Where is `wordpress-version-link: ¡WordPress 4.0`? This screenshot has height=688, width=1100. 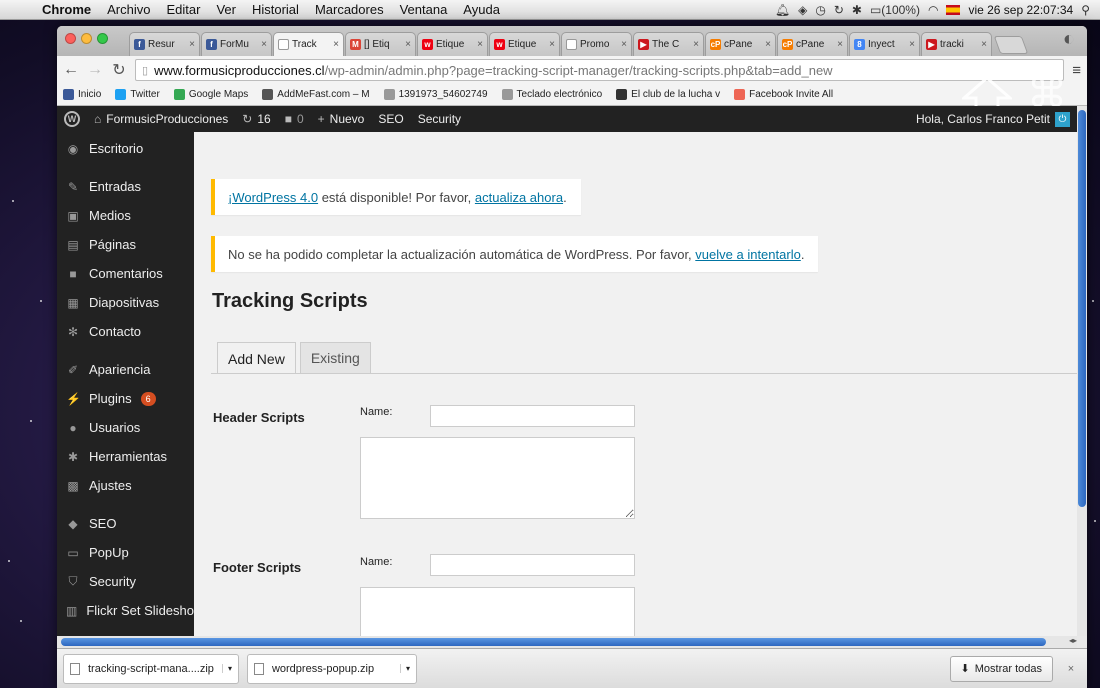
wordpress-version-link: ¡WordPress 4.0 is located at coordinates (273, 197).